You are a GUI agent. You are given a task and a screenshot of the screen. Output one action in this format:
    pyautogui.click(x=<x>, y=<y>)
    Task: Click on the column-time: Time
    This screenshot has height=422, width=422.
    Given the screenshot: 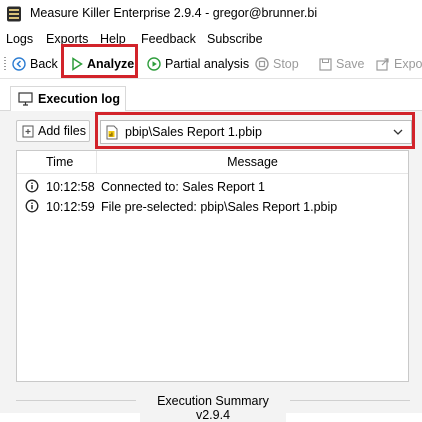 What is the action you would take?
    pyautogui.click(x=59, y=162)
    